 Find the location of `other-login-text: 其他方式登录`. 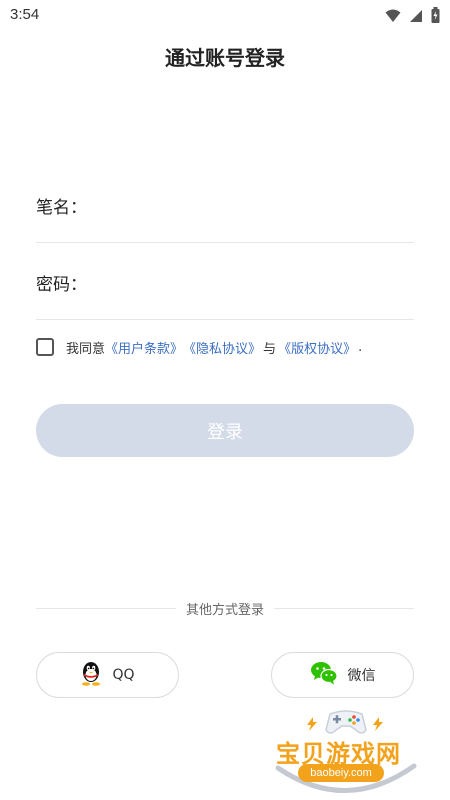

other-login-text: 其他方式登录 is located at coordinates (225, 610).